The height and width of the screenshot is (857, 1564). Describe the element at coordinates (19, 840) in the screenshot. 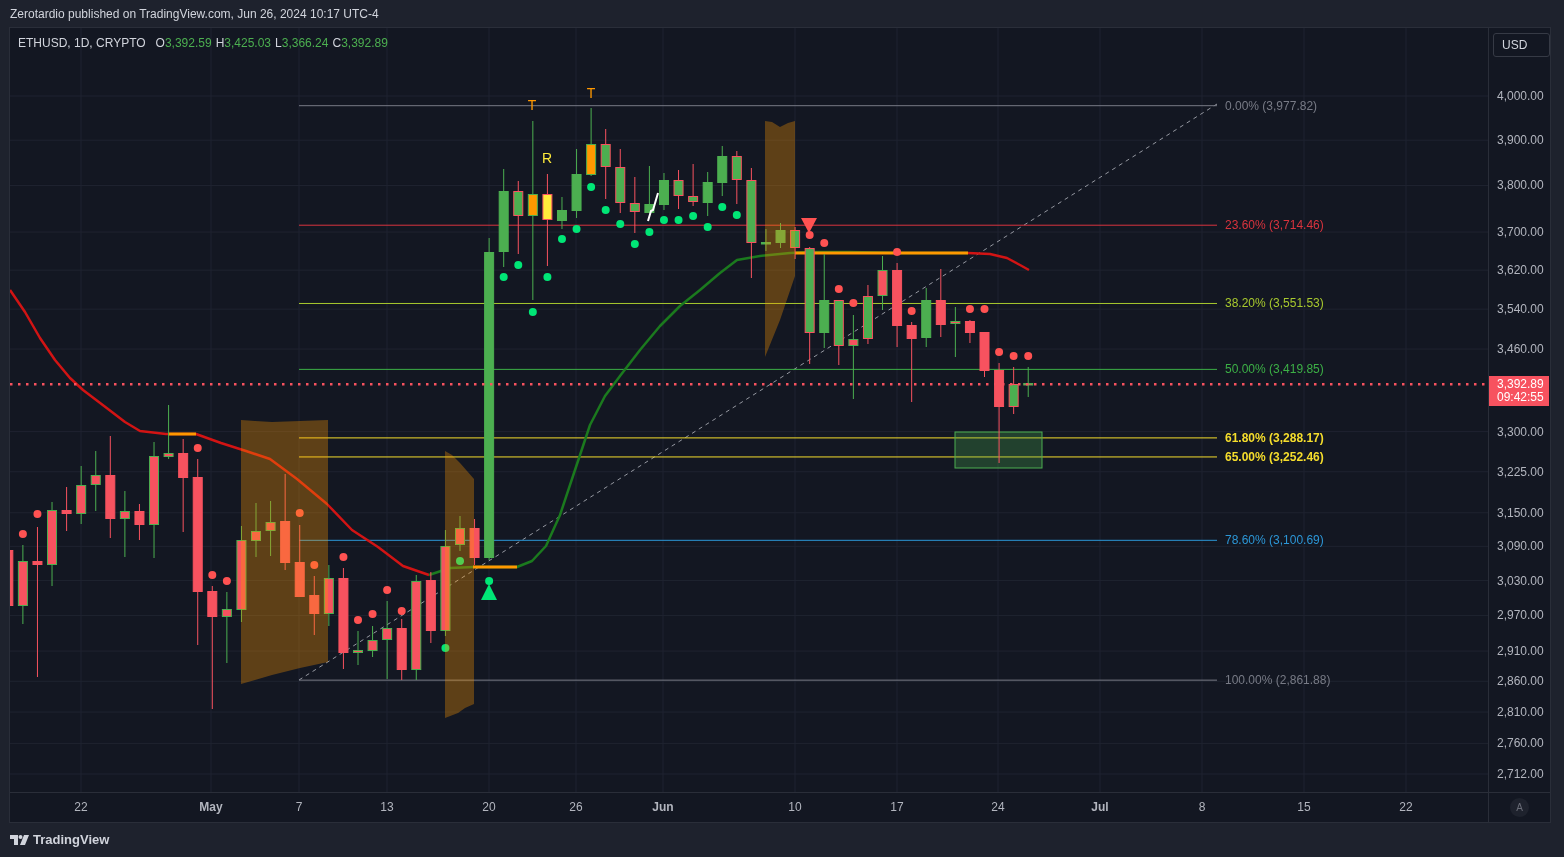

I see `logo-icon` at that location.